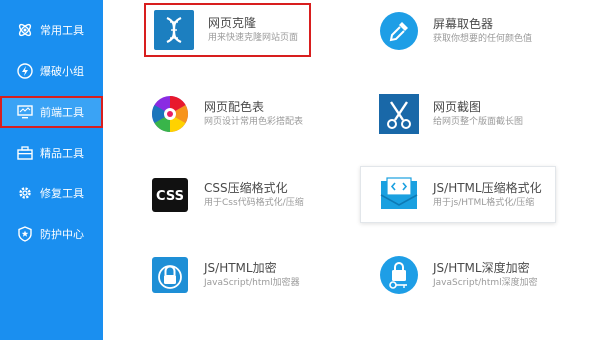  I want to click on sidebar-item-common-tools: 常用工具, so click(51, 30).